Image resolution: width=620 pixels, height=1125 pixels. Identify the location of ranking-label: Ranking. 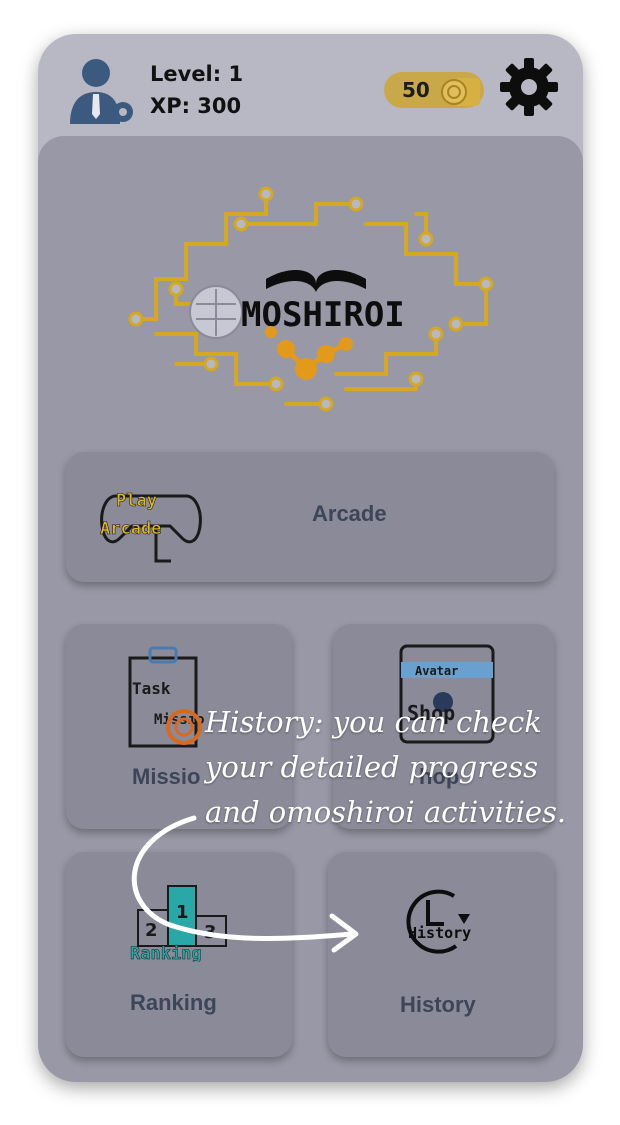
(173, 1002).